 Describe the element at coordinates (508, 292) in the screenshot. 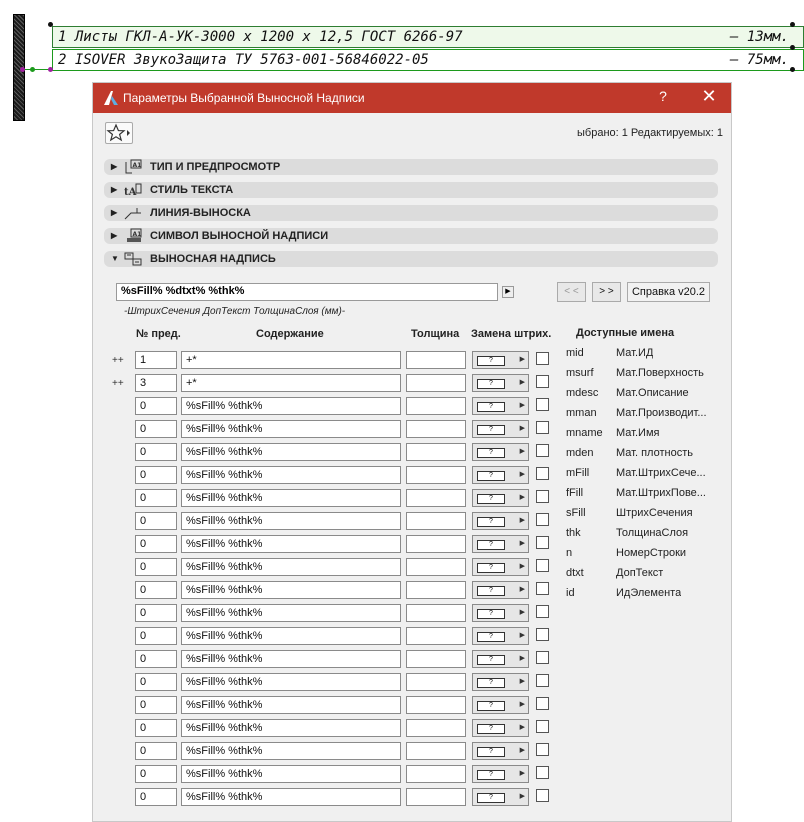

I see `format-insert-arrow-icon: ▶` at that location.